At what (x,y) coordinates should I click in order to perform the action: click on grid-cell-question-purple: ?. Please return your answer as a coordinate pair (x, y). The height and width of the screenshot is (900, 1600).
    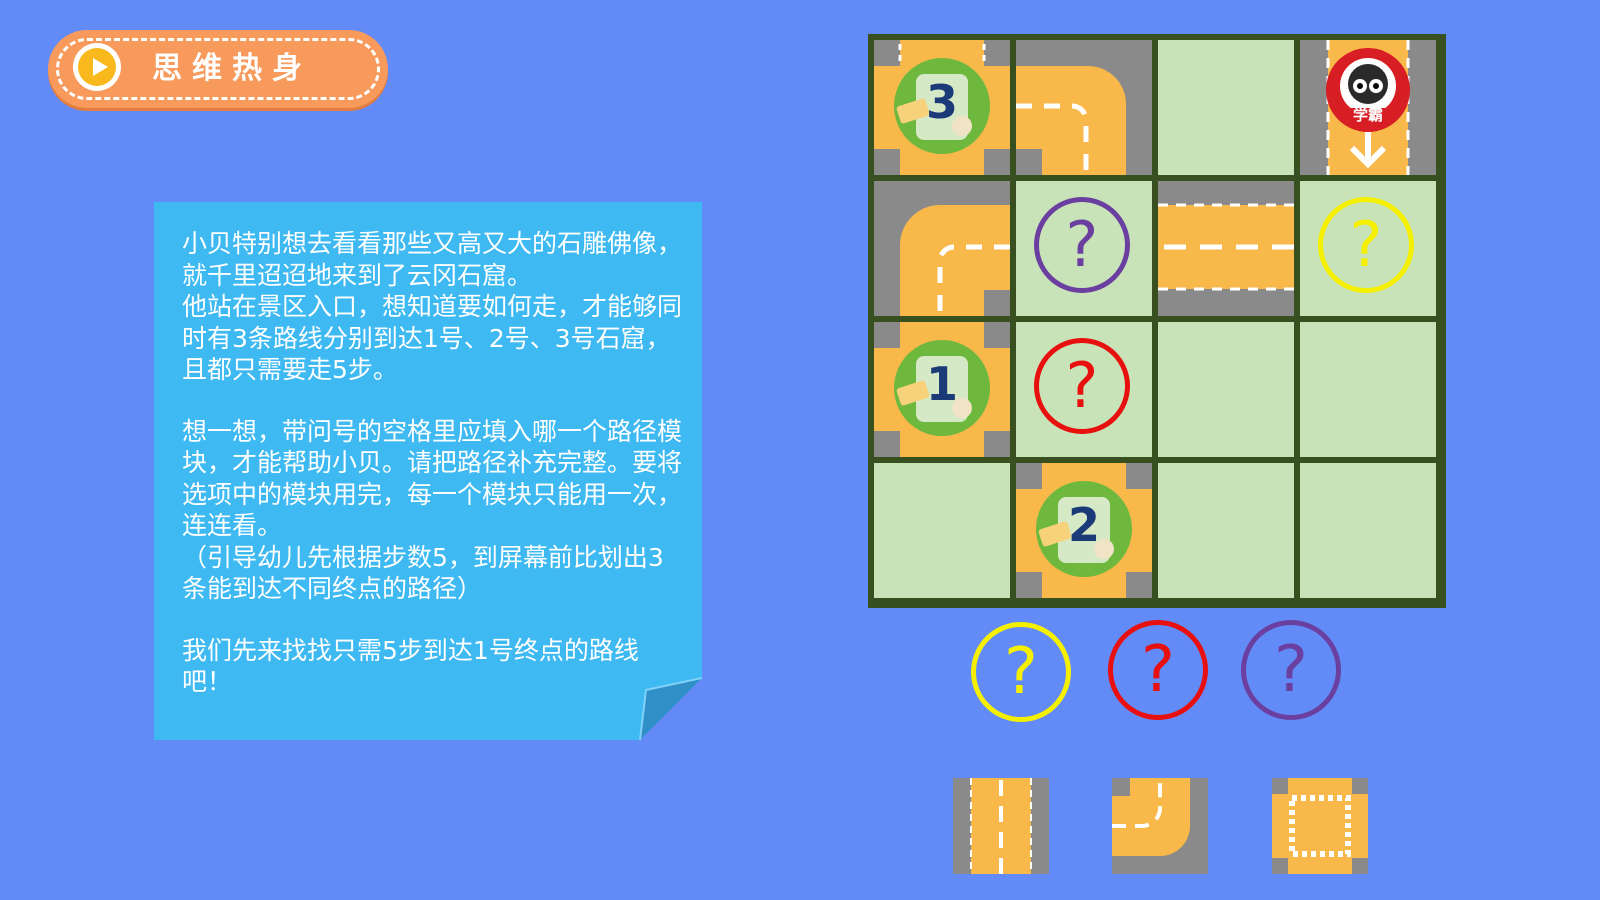
    Looking at the image, I should click on (1084, 248).